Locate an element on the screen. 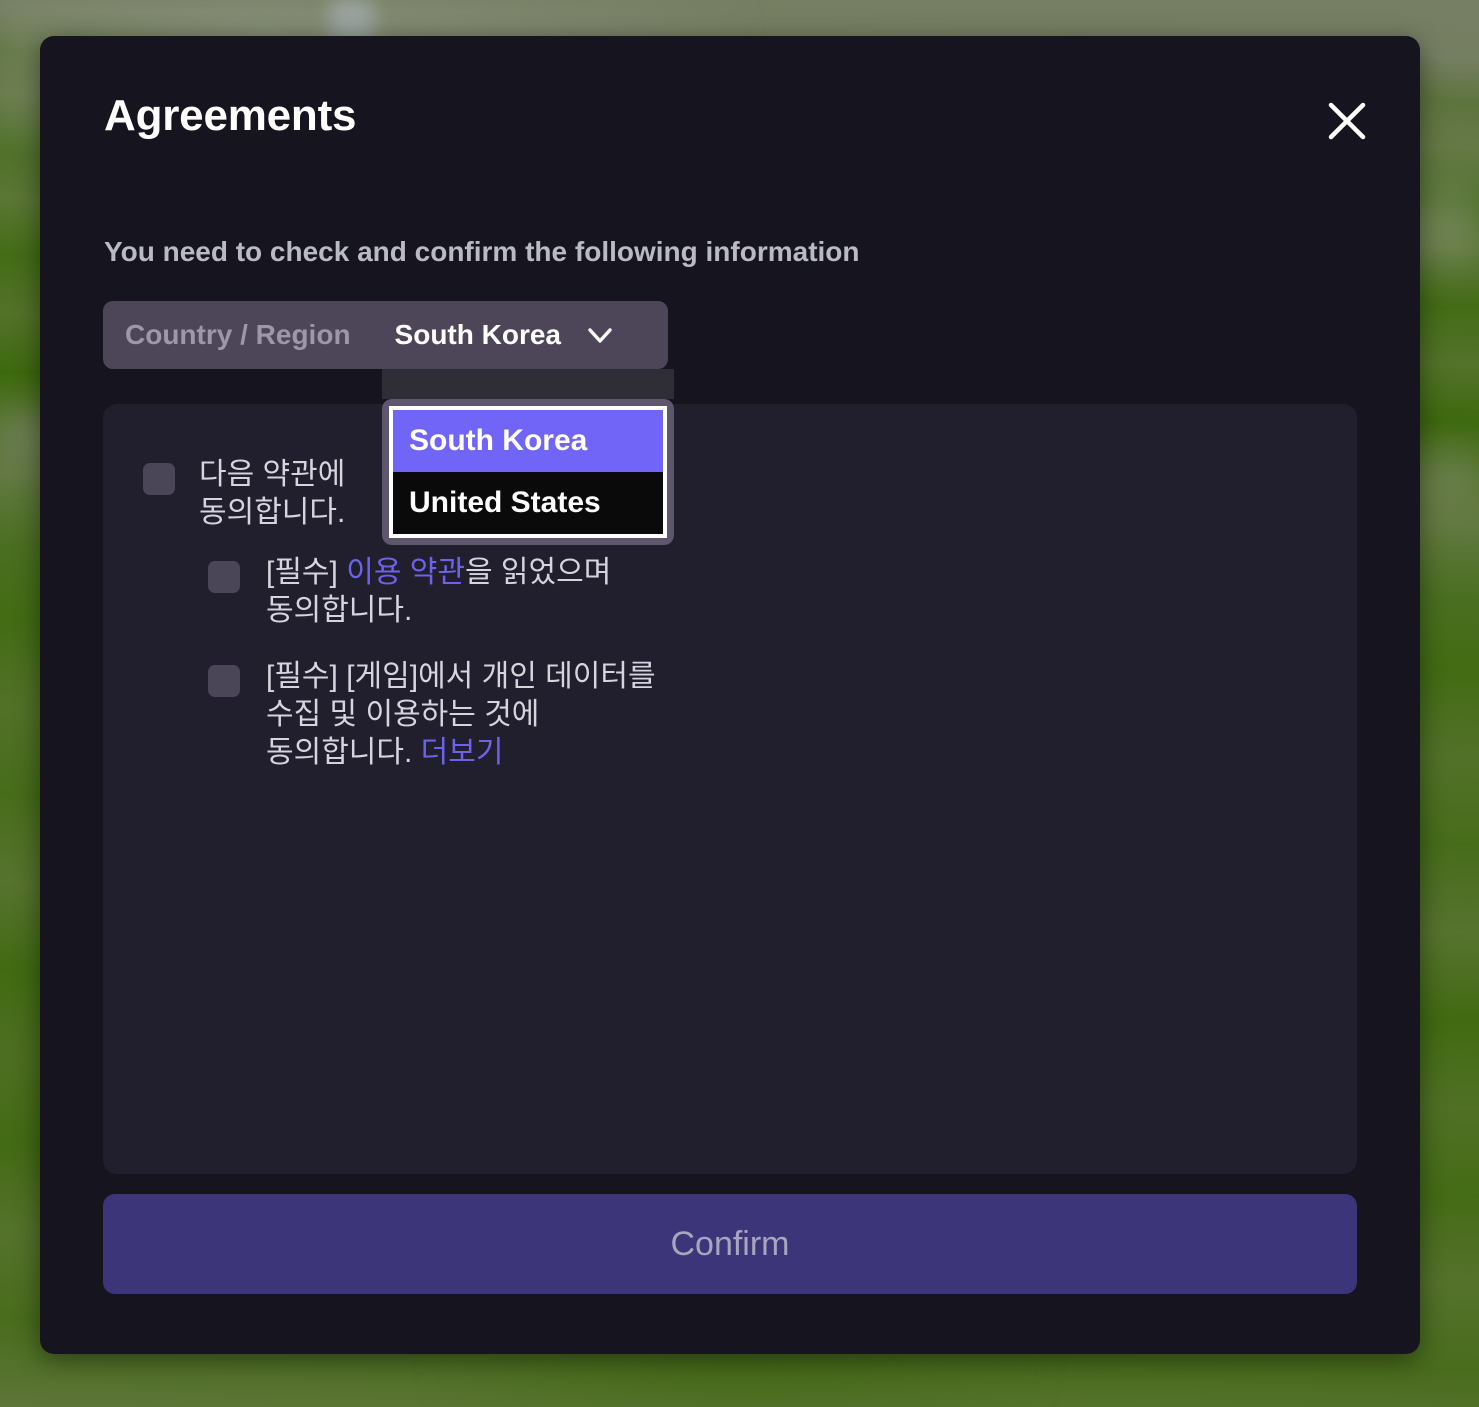 The width and height of the screenshot is (1479, 1407). checkbox-agree-data-collection is located at coordinates (224, 681).